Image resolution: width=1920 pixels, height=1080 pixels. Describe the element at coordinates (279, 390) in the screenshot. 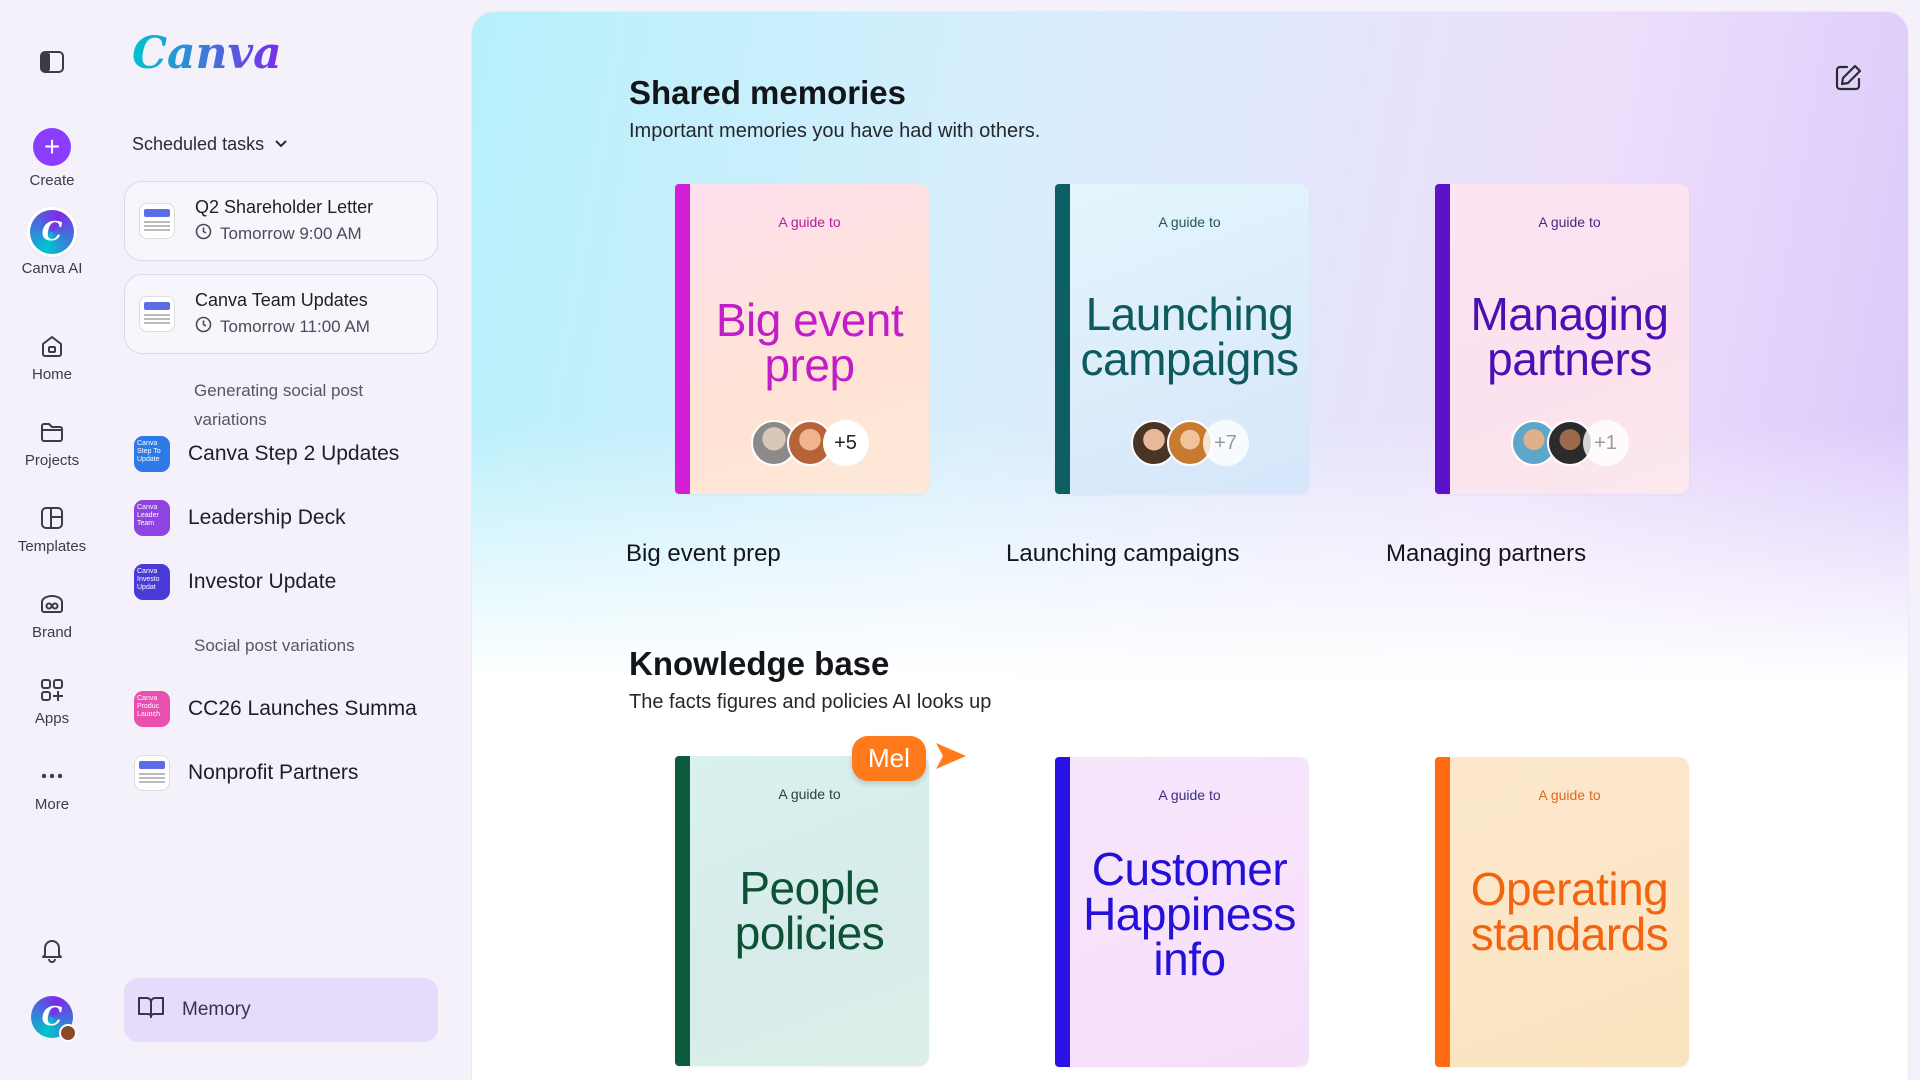

I see `group-label-line: Generating social post` at that location.